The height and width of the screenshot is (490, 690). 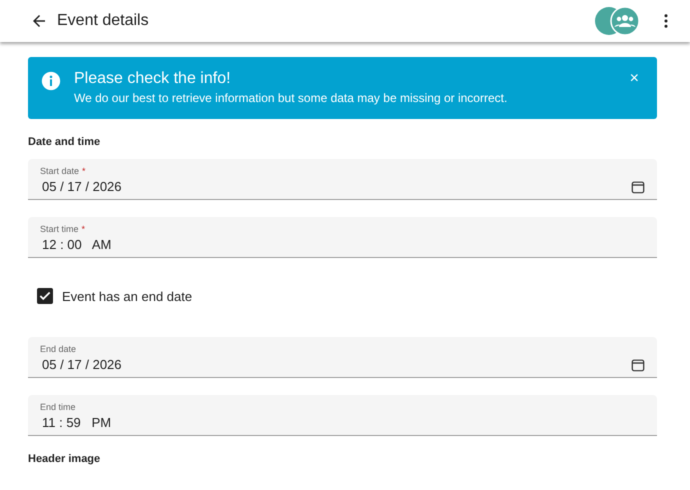 What do you see at coordinates (58, 349) in the screenshot?
I see `field-label: End date` at bounding box center [58, 349].